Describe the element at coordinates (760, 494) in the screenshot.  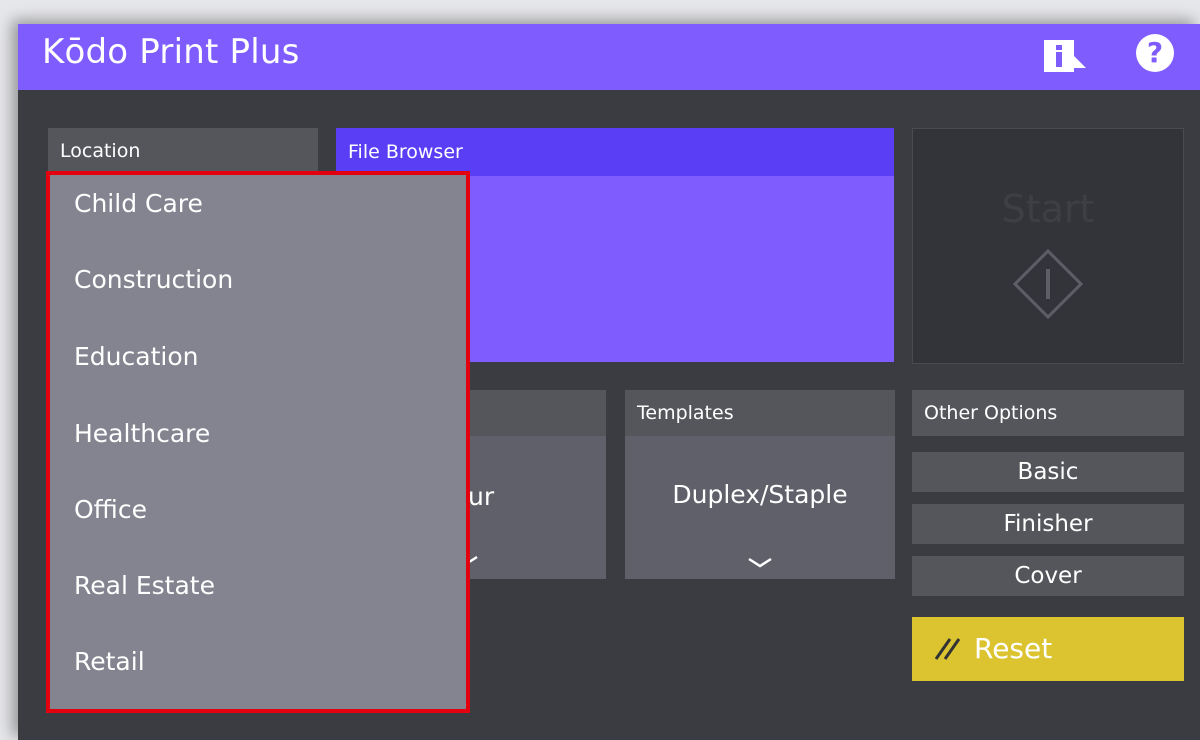
I see `templates-value: Duplex/Staple` at that location.